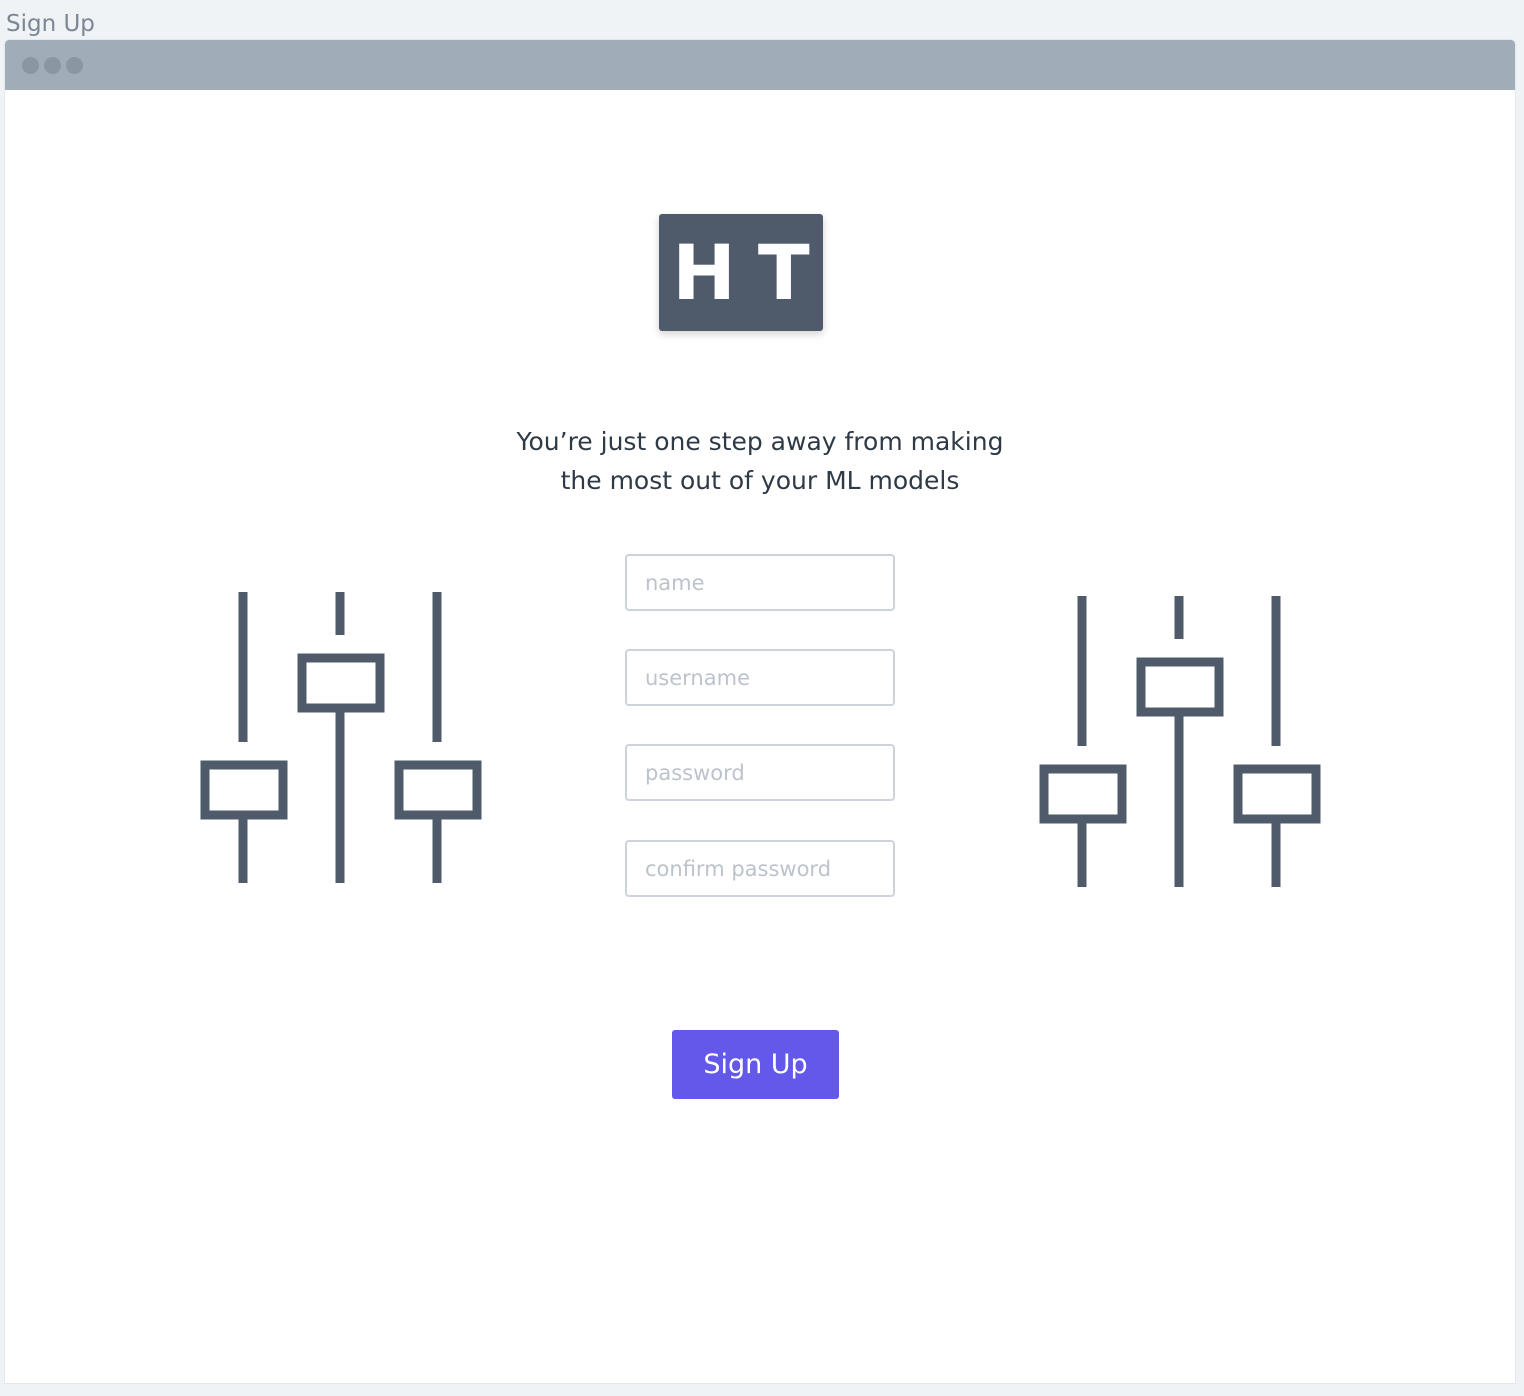  What do you see at coordinates (760, 677) in the screenshot?
I see `username-input` at bounding box center [760, 677].